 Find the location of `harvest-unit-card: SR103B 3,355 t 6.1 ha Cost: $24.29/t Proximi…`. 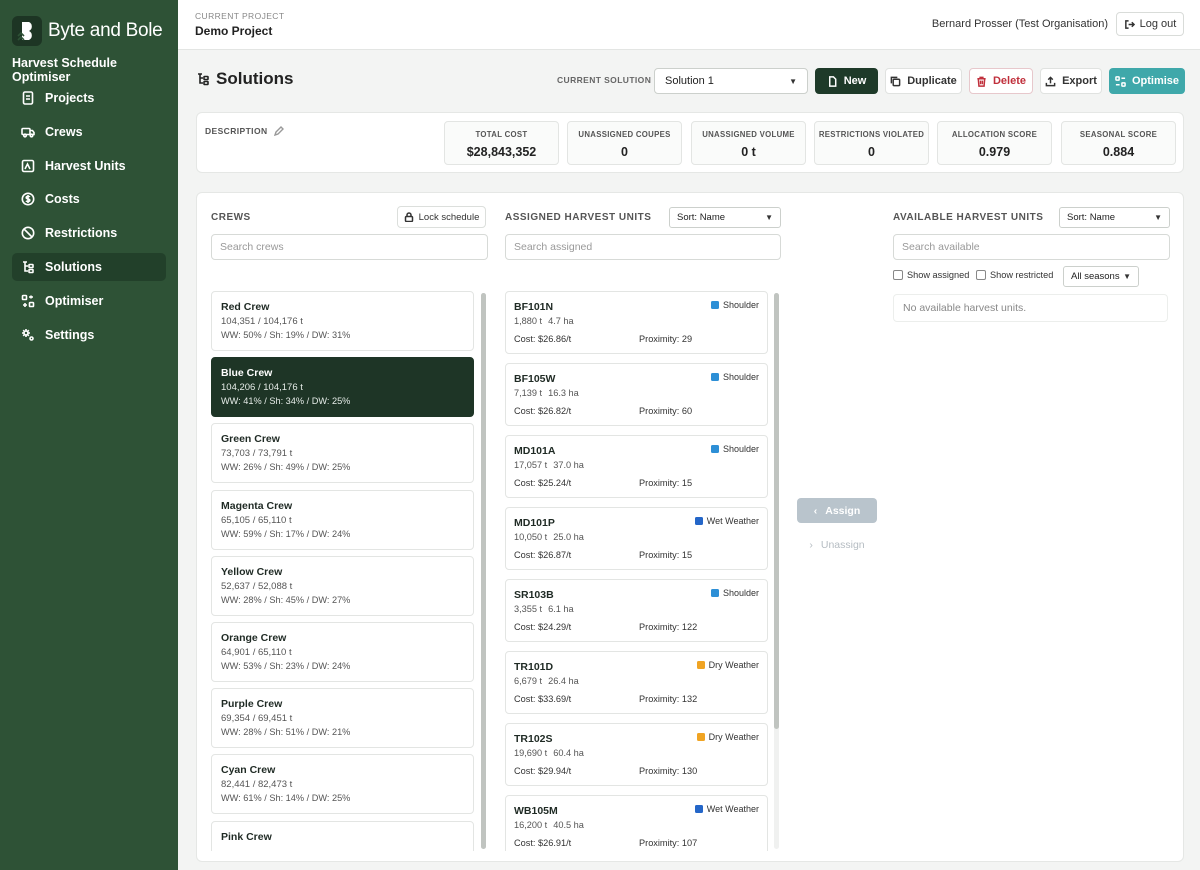

harvest-unit-card: SR103B 3,355 t 6.1 ha Cost: $24.29/t Proximi… is located at coordinates (636, 610).